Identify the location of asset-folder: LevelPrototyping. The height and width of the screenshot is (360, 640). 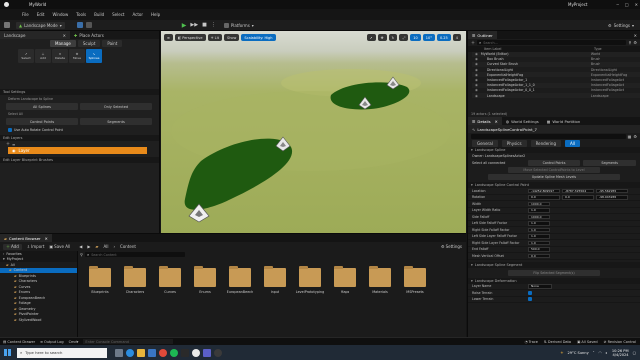
(310, 280).